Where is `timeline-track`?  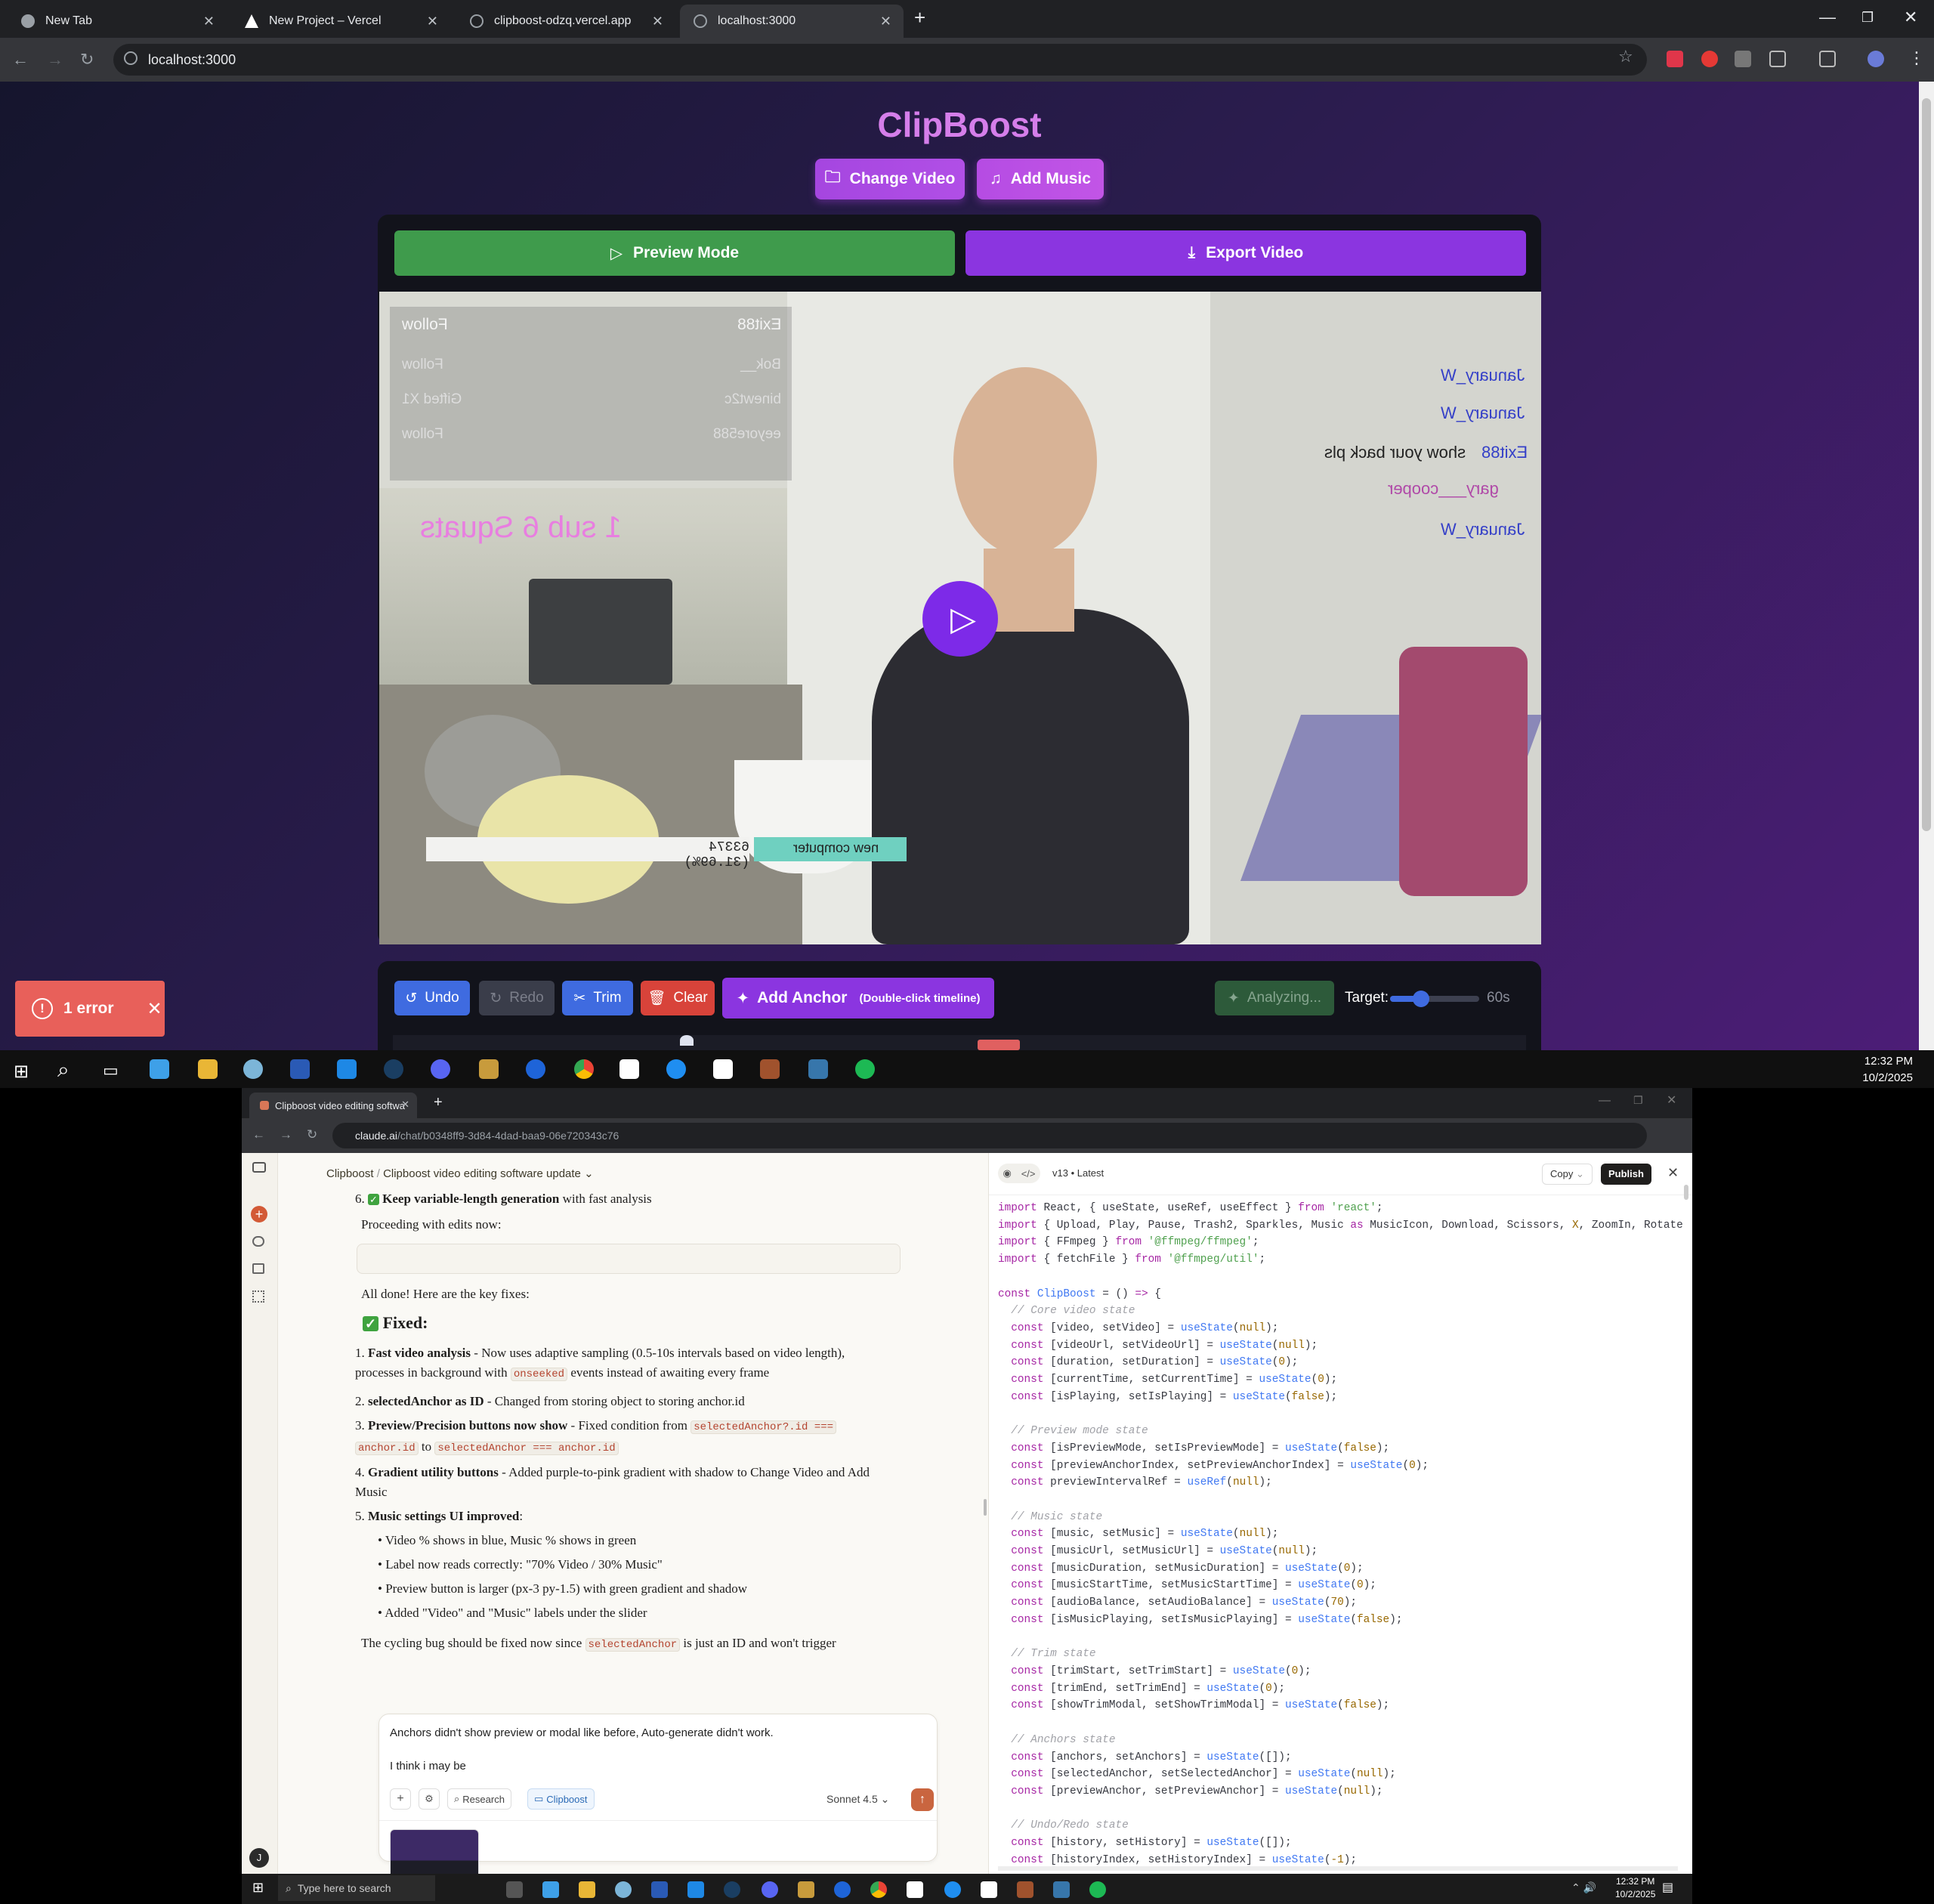
timeline-track is located at coordinates (959, 1042).